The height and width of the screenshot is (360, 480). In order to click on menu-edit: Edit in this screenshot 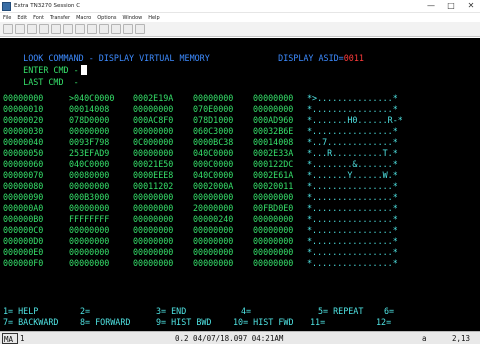, I will do `click(22, 18)`.